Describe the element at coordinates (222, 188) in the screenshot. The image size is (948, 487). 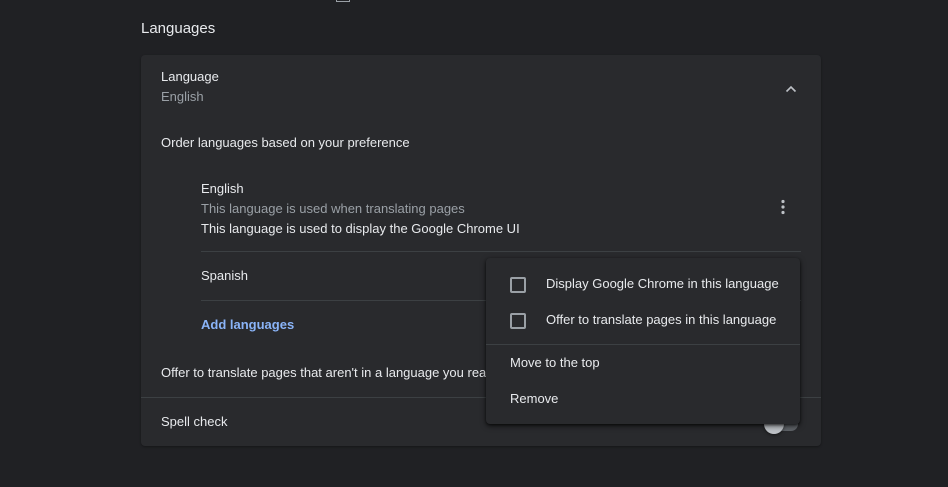
I see `language-name: English` at that location.